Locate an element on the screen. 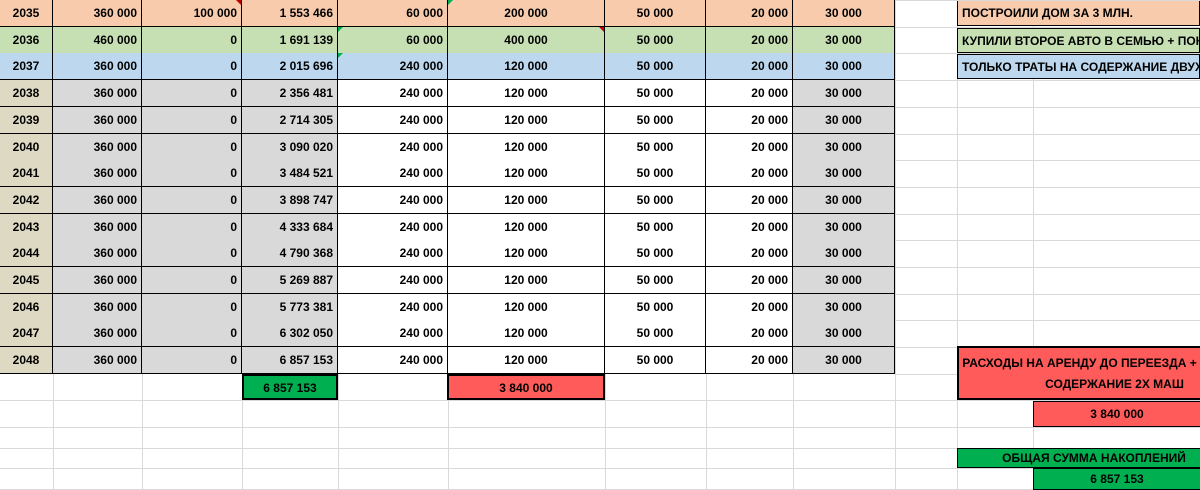  cell-year: 2039 is located at coordinates (26, 120).